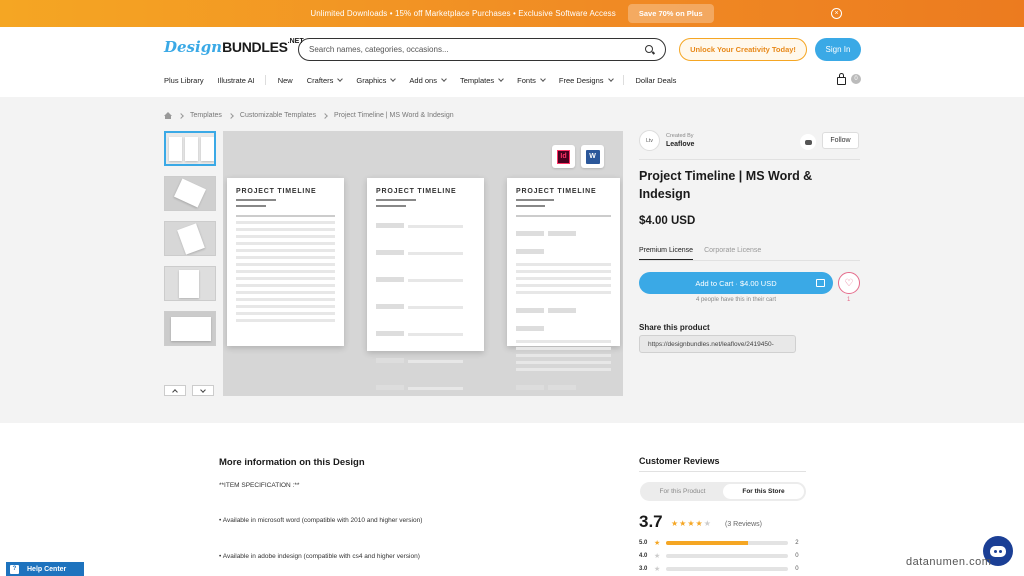 Image resolution: width=1024 pixels, height=576 pixels. Describe the element at coordinates (670, 13) in the screenshot. I see `save-plus-button: Save 70% on Plus` at that location.